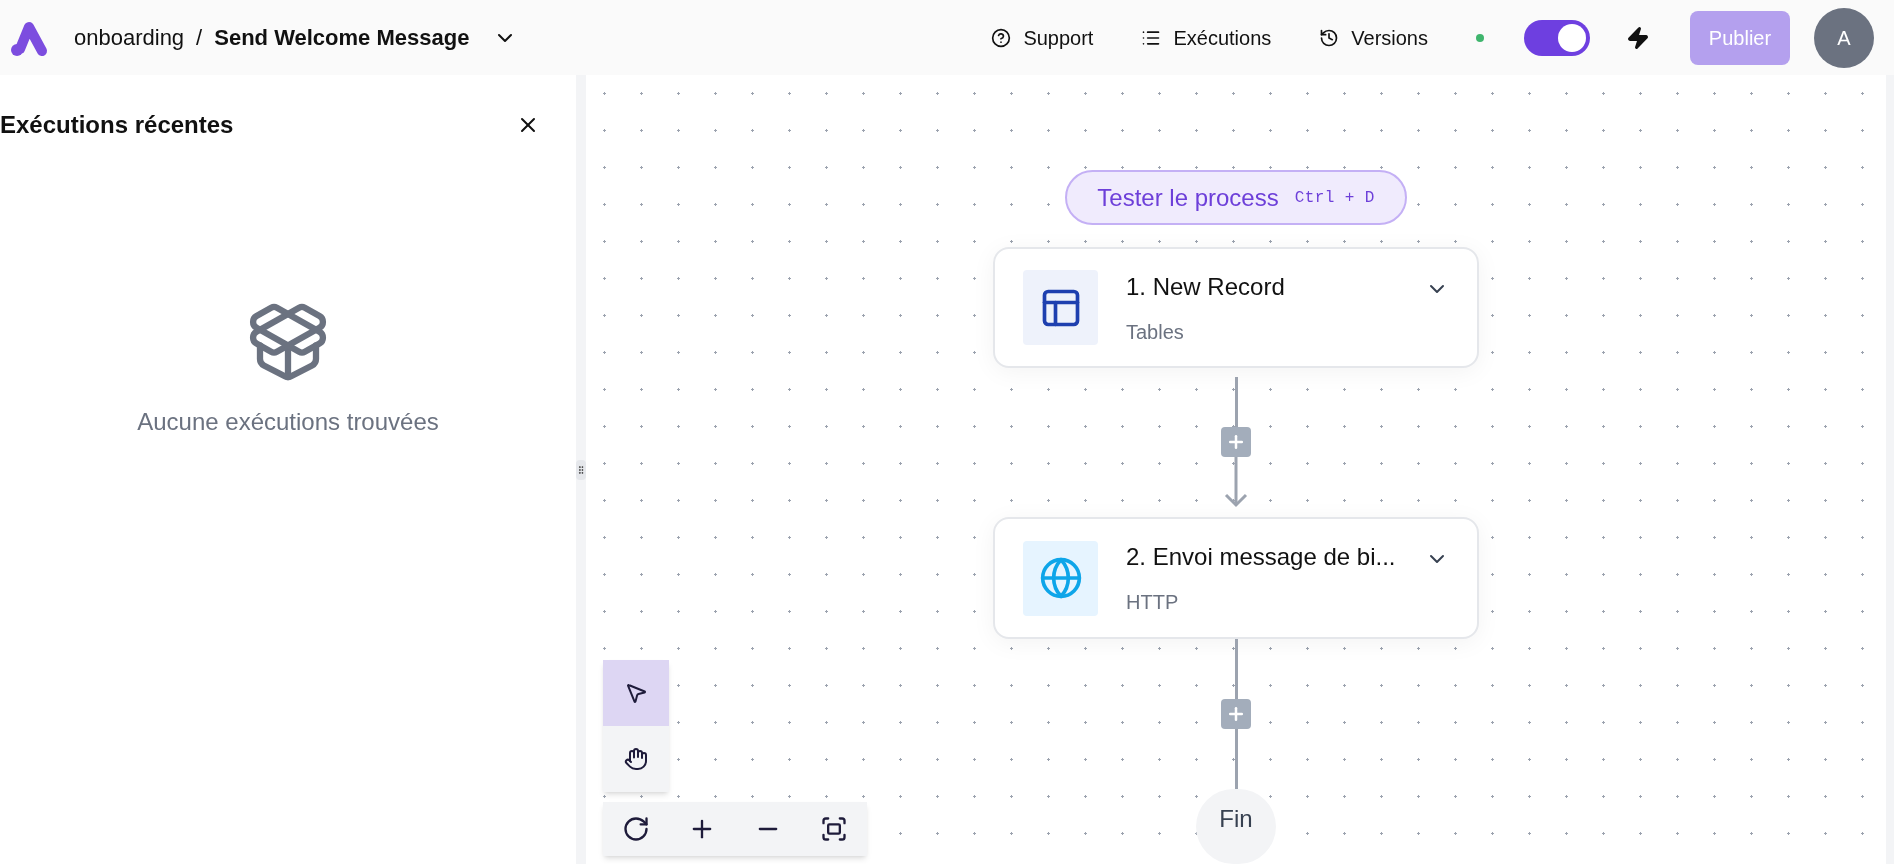 This screenshot has width=1894, height=864. What do you see at coordinates (834, 829) in the screenshot?
I see `fit-view-icon` at bounding box center [834, 829].